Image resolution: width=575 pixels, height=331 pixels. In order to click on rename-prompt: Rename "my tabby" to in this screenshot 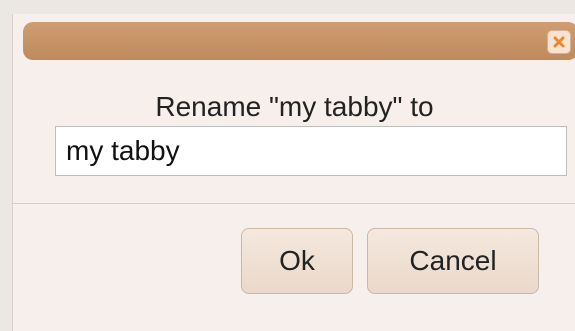, I will do `click(294, 106)`.